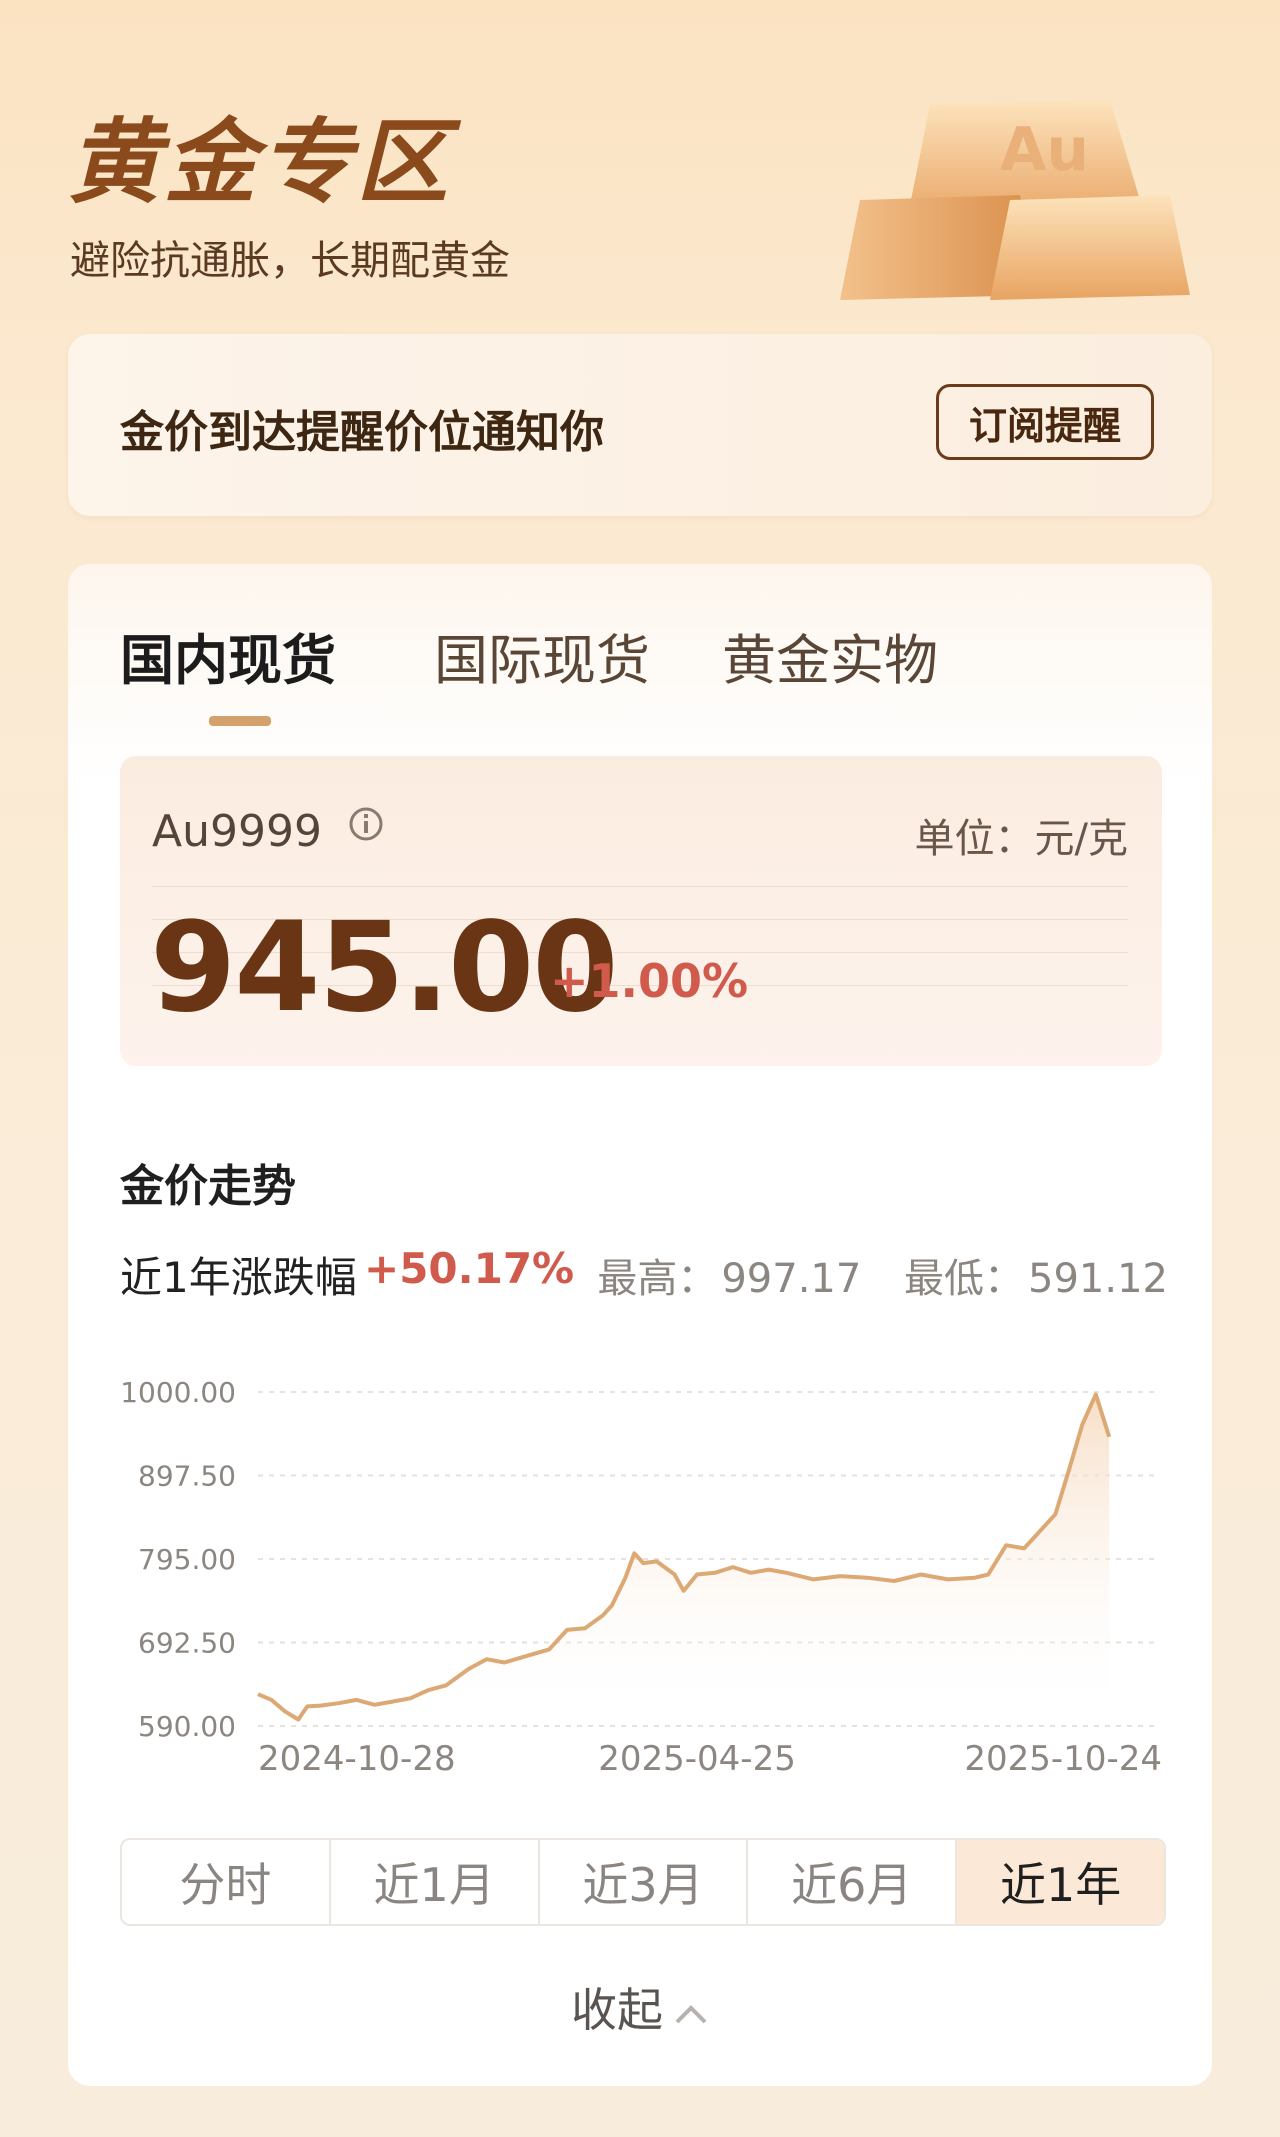 The image size is (1280, 2137). Describe the element at coordinates (964, 1279) in the screenshot. I see `low-label: 最低：` at that location.